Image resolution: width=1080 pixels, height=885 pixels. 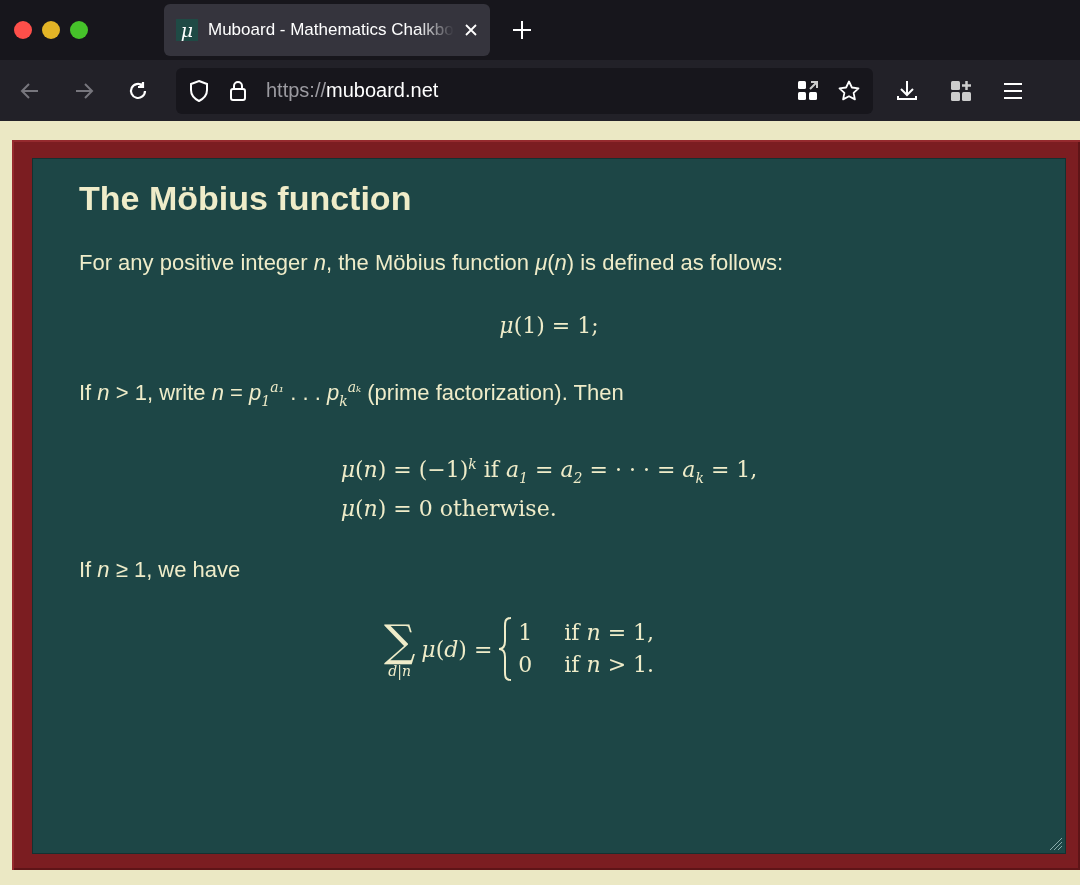 What do you see at coordinates (1013, 90) in the screenshot?
I see `menu-icon` at bounding box center [1013, 90].